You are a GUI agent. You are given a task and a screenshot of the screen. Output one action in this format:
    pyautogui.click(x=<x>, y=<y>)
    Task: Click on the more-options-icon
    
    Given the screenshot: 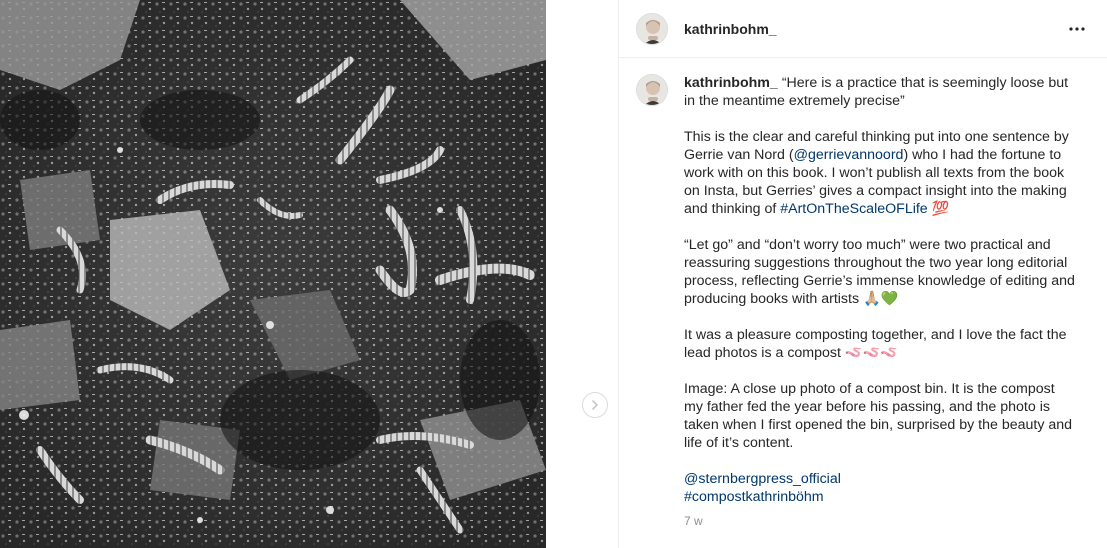 What is the action you would take?
    pyautogui.click(x=1077, y=28)
    